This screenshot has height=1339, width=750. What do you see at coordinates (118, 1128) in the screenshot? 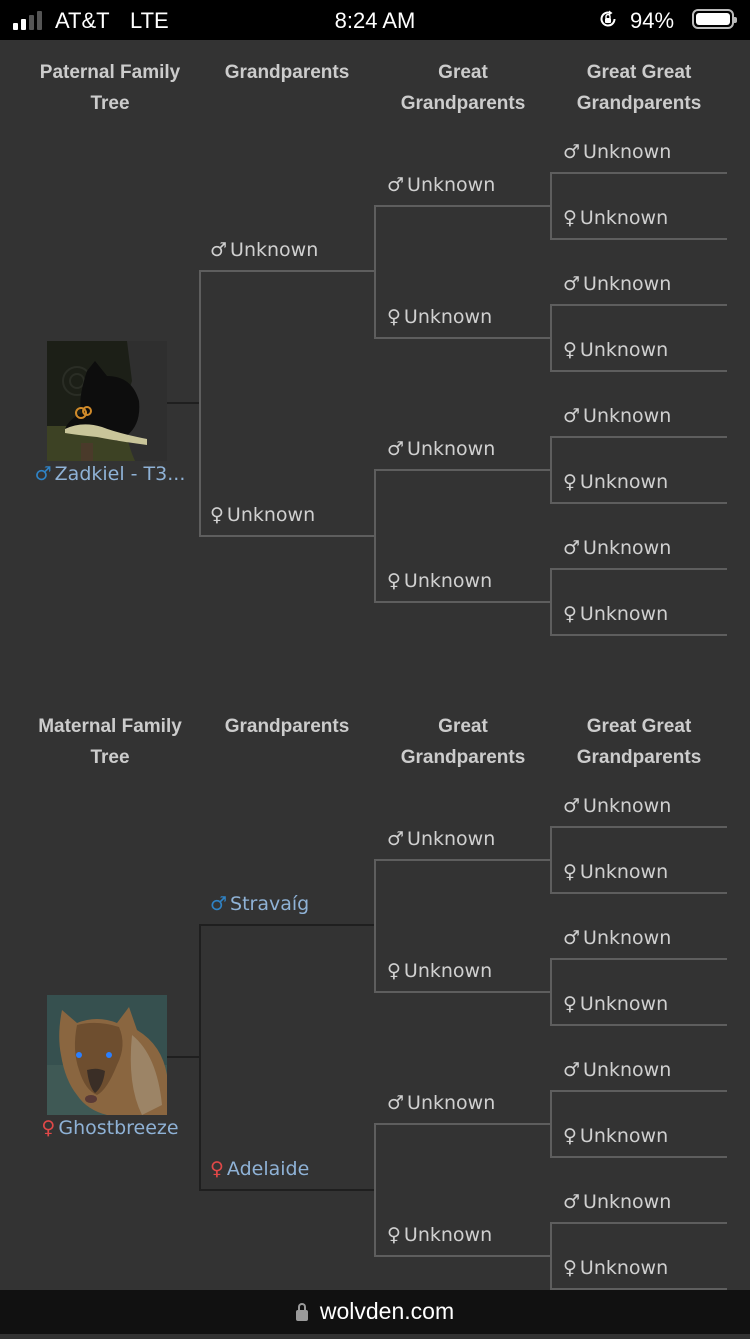
I see `wolf-name: Ghostbreeze` at bounding box center [118, 1128].